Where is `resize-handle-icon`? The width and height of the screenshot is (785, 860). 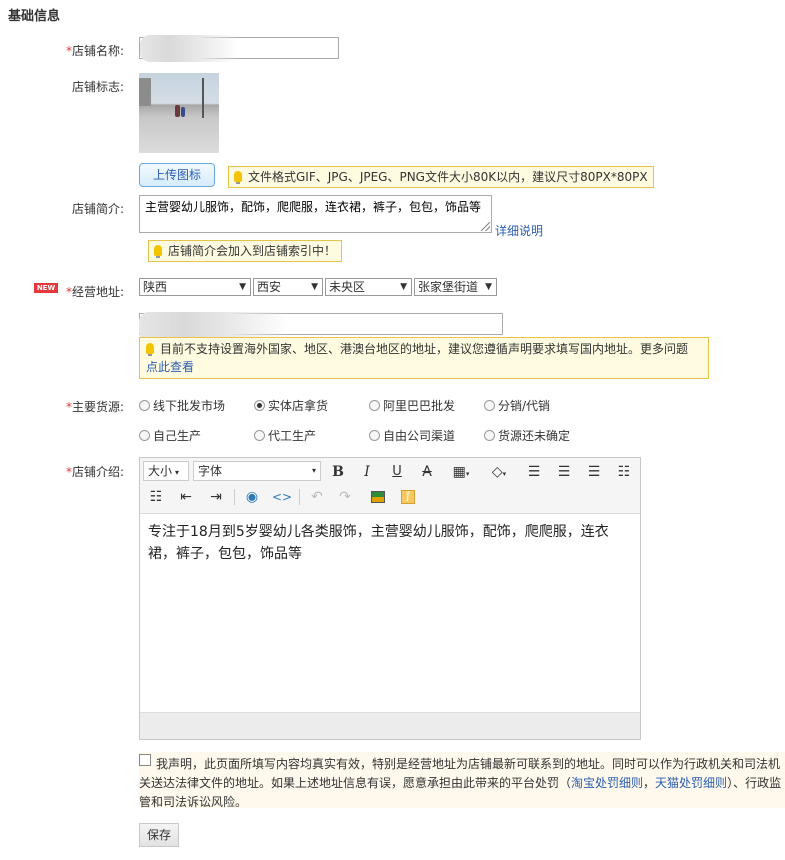
resize-handle-icon is located at coordinates (485, 226).